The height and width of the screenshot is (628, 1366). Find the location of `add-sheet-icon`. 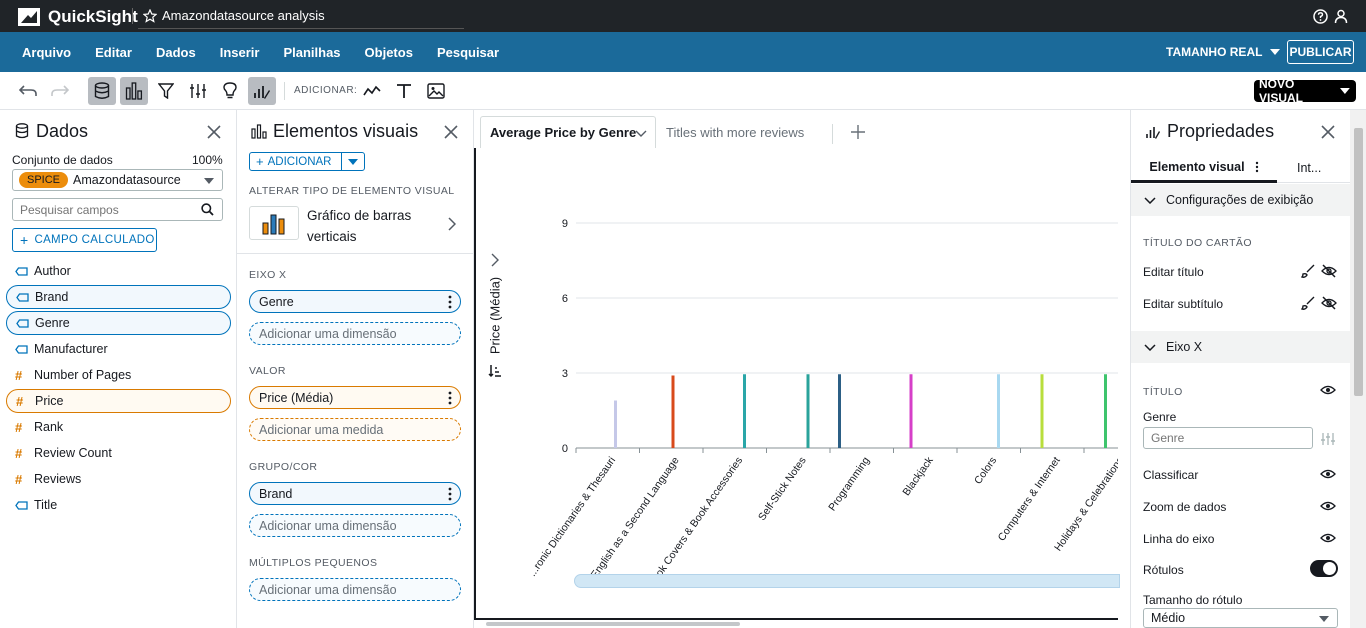

add-sheet-icon is located at coordinates (858, 132).